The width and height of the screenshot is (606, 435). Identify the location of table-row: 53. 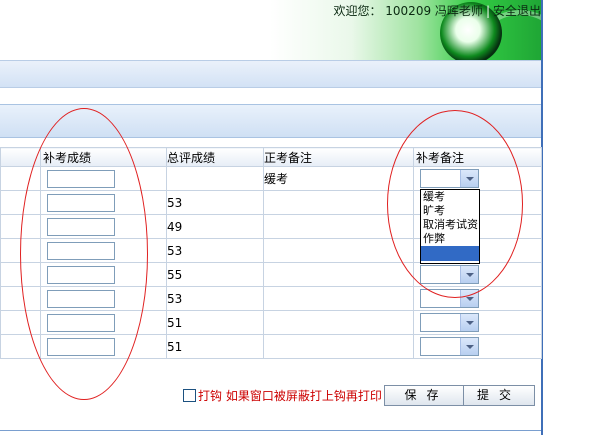
(271, 298).